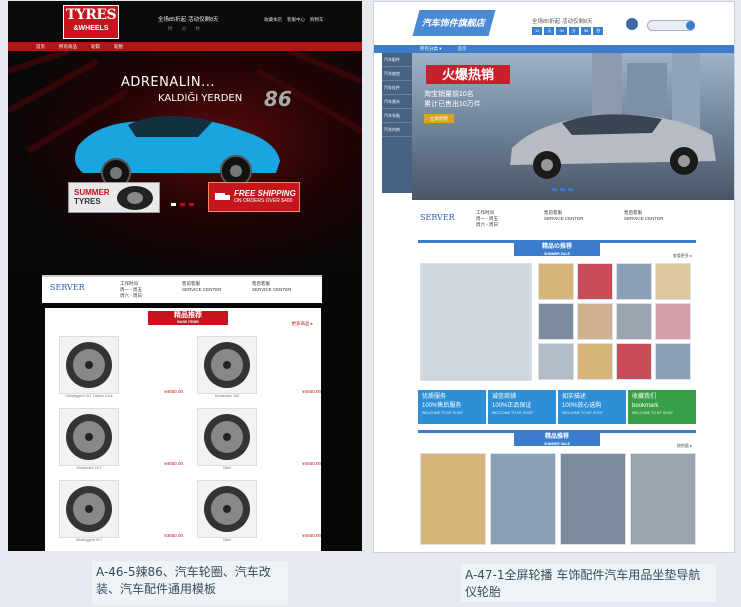  What do you see at coordinates (68, 47) in the screenshot?
I see `nav-item-all: 所有商品` at bounding box center [68, 47].